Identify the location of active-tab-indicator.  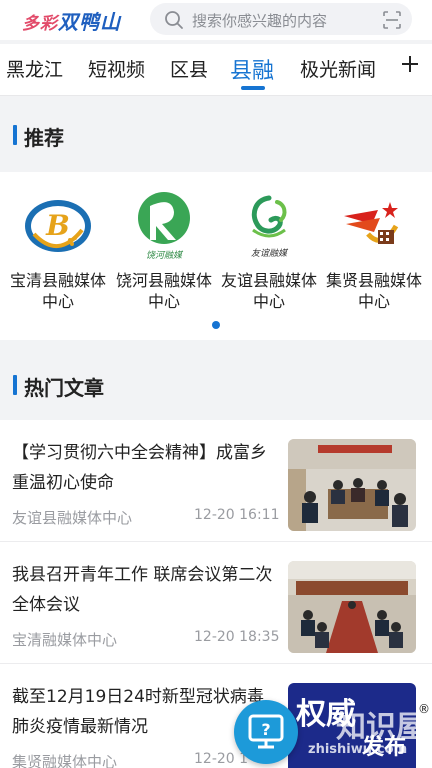
(253, 88).